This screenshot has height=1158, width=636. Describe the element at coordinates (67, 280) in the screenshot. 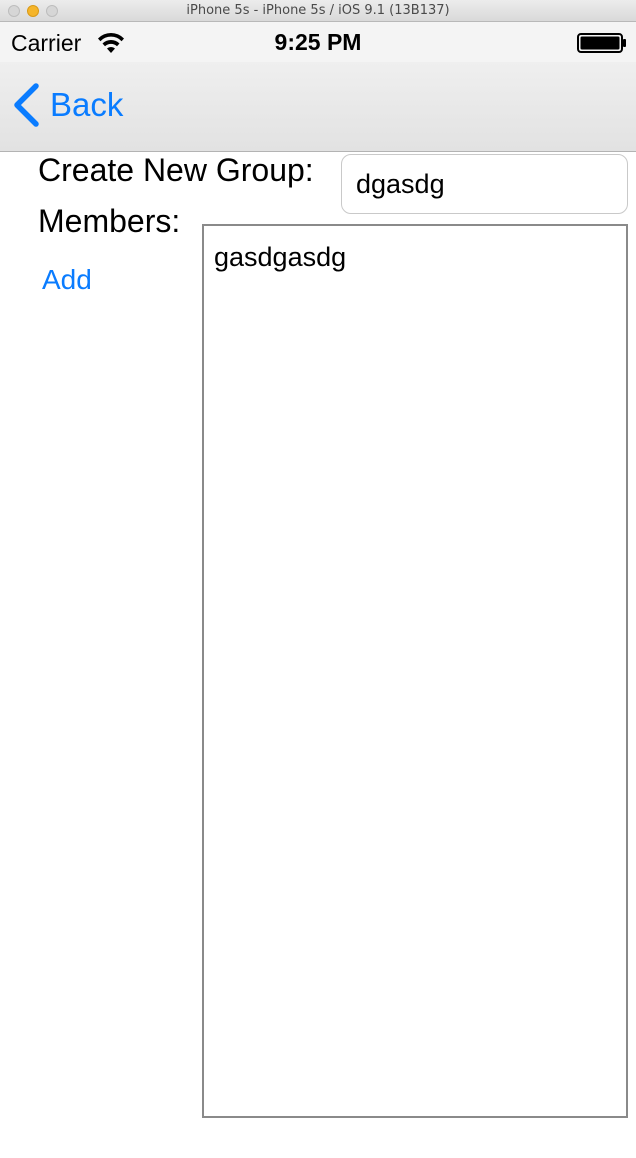

I see `add-member-button: Add` at that location.